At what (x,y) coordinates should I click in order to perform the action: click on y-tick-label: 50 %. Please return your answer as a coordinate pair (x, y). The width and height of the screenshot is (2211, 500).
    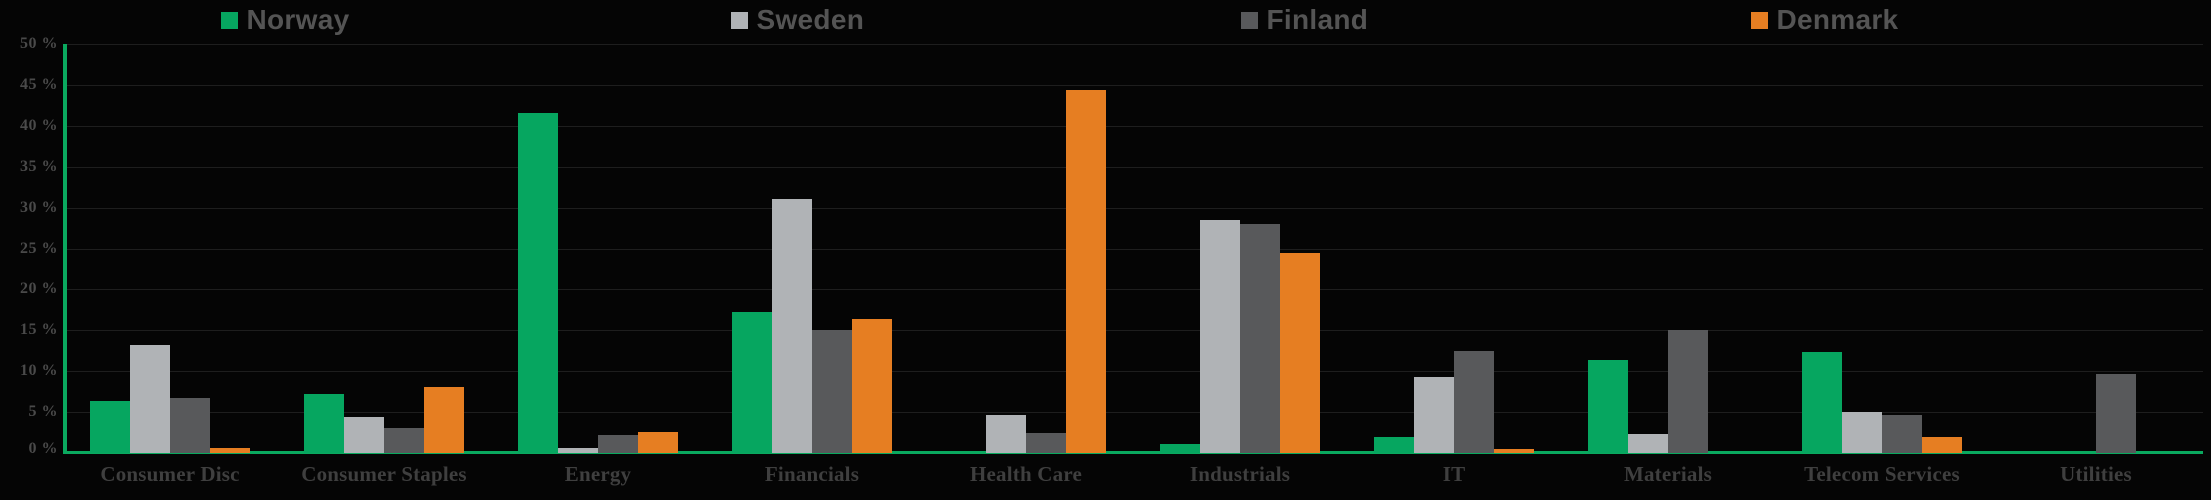
    Looking at the image, I should click on (39, 43).